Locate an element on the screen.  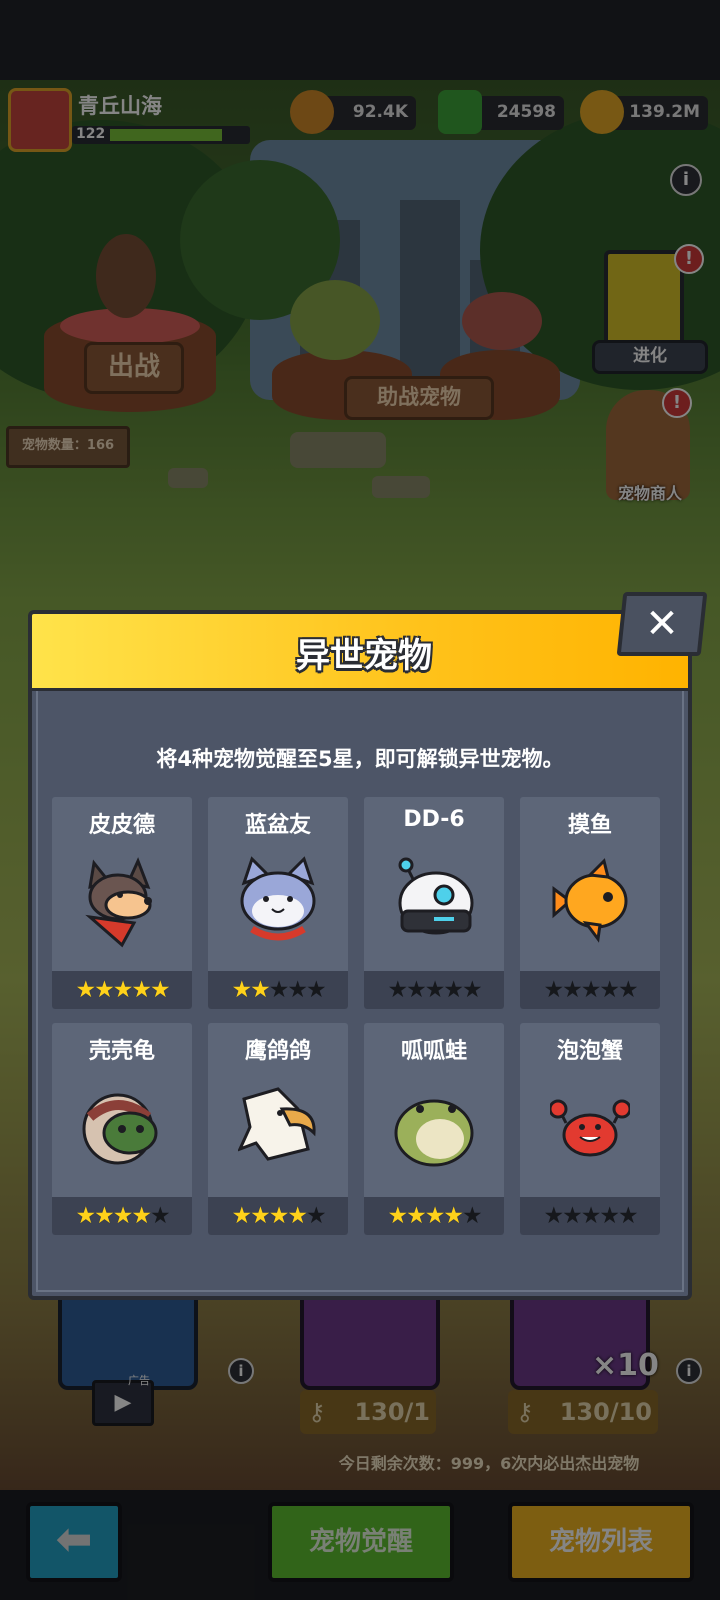
pet-card: 泡泡蟹 ★★★★★ is located at coordinates (590, 1129).